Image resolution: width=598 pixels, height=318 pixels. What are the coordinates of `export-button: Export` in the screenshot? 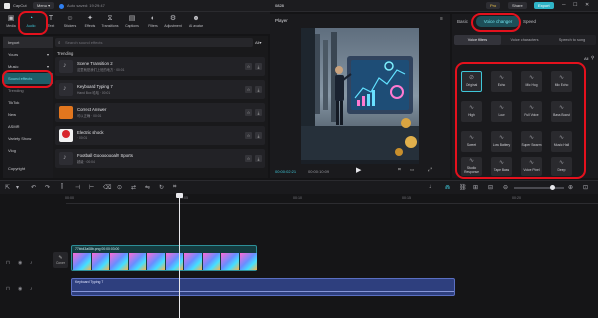 It's located at (544, 5).